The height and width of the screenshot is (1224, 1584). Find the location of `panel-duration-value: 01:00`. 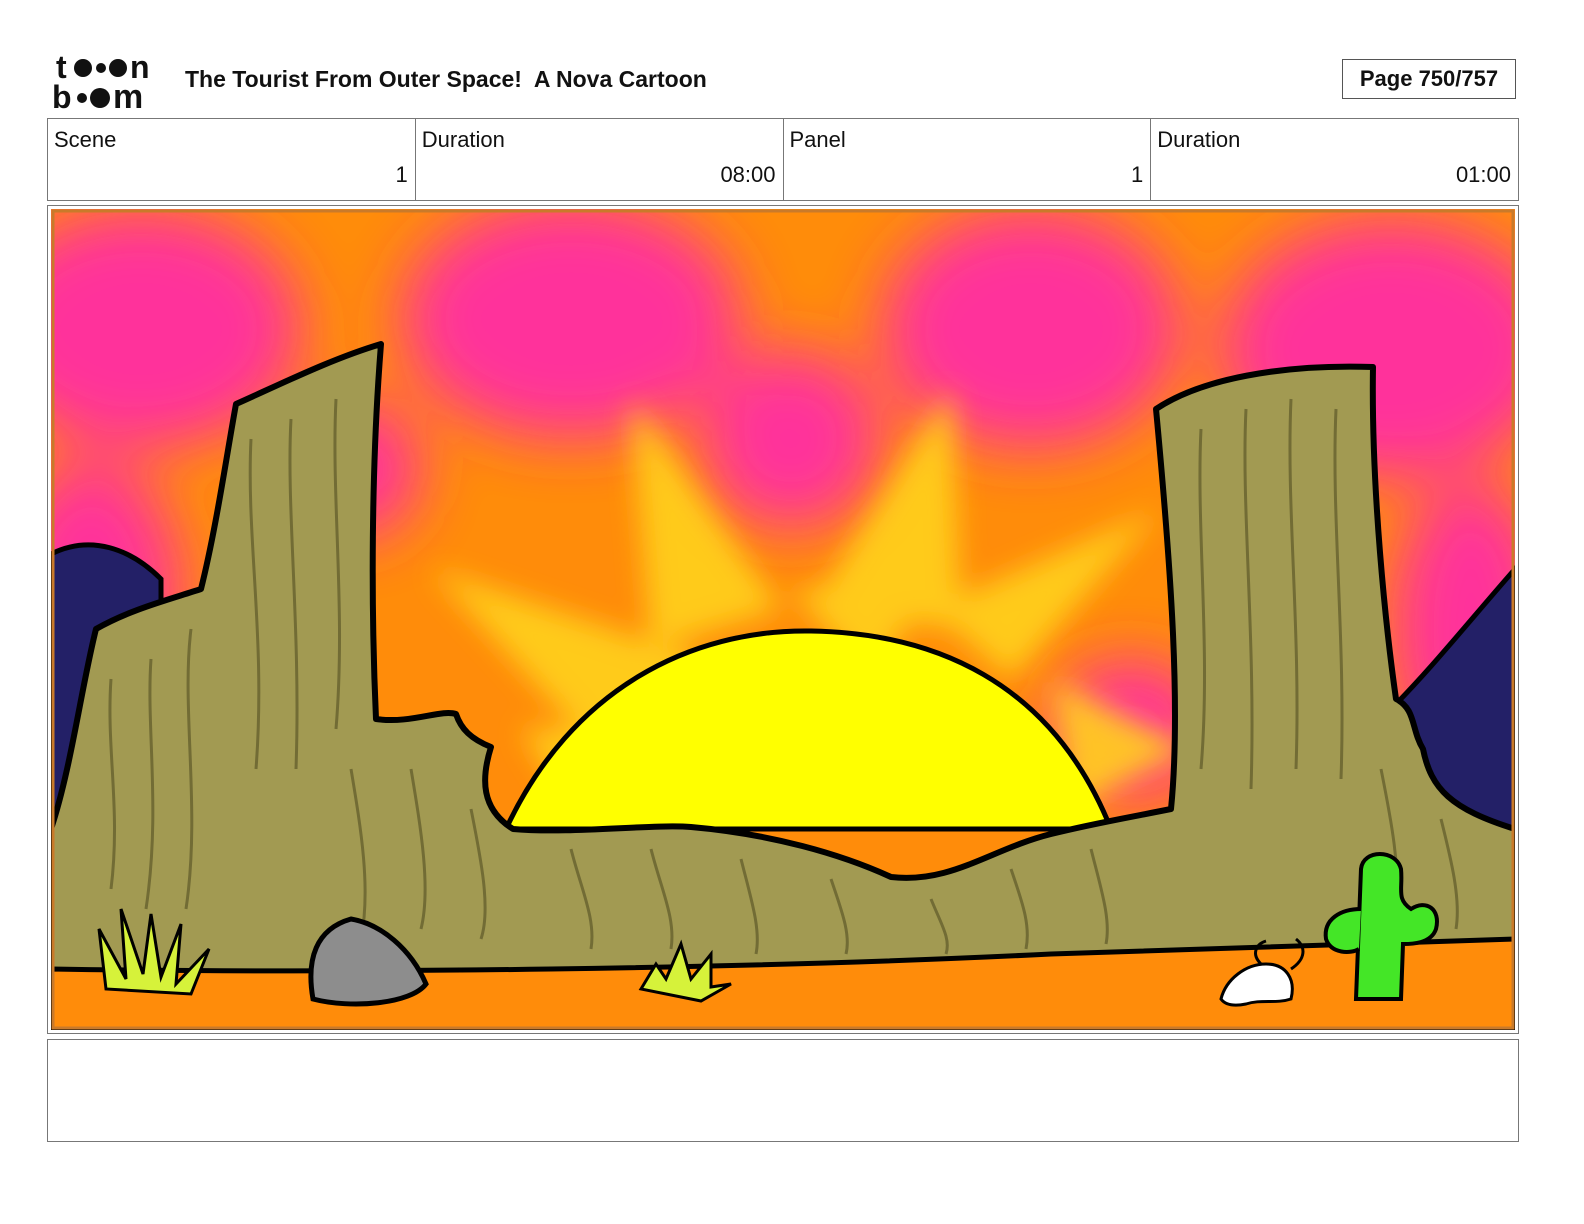

panel-duration-value: 01:00 is located at coordinates (1483, 174).